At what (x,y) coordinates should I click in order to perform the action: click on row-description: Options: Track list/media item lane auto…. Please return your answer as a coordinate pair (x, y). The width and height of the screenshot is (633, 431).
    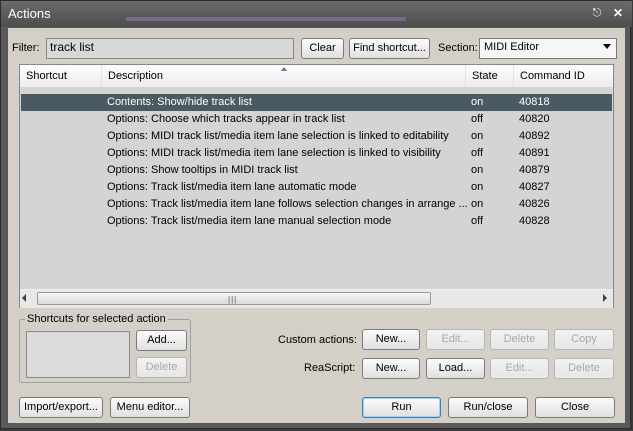
    Looking at the image, I should click on (232, 187).